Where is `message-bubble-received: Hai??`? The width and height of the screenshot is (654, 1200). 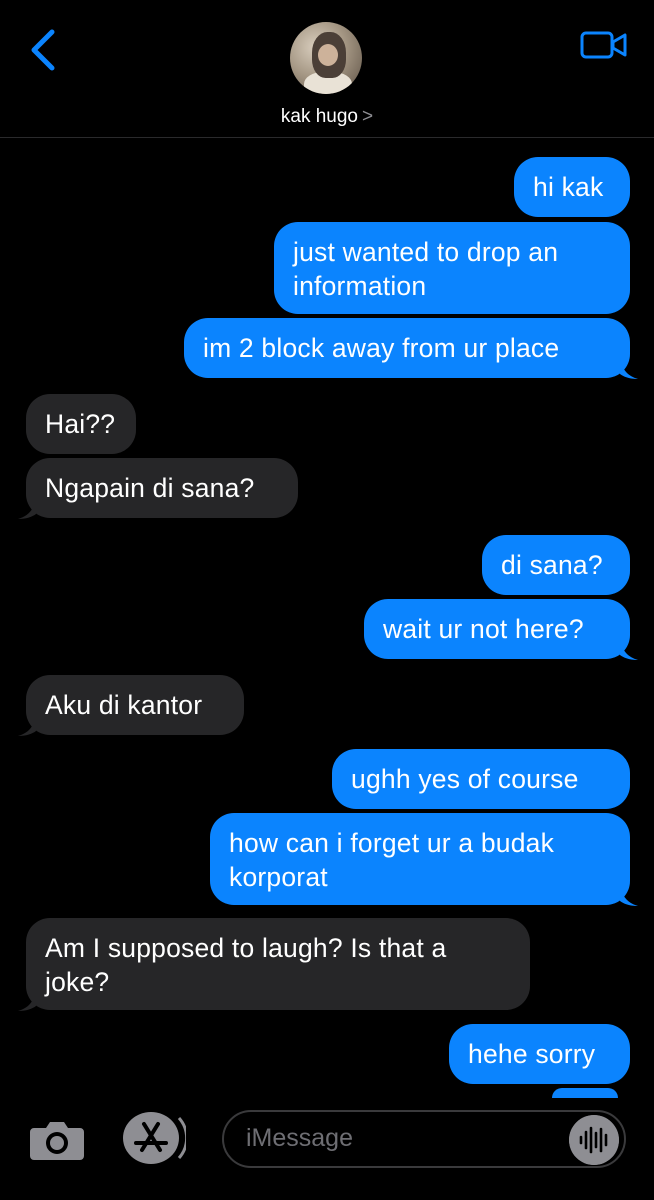
message-bubble-received: Hai?? is located at coordinates (81, 424).